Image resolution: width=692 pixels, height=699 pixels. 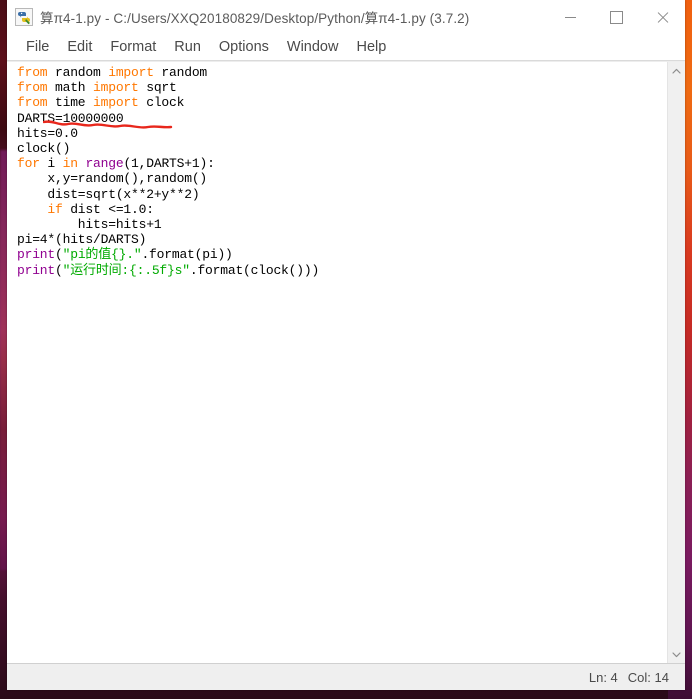 I want to click on code-line-4: DARTS=10000000, so click(x=70, y=118).